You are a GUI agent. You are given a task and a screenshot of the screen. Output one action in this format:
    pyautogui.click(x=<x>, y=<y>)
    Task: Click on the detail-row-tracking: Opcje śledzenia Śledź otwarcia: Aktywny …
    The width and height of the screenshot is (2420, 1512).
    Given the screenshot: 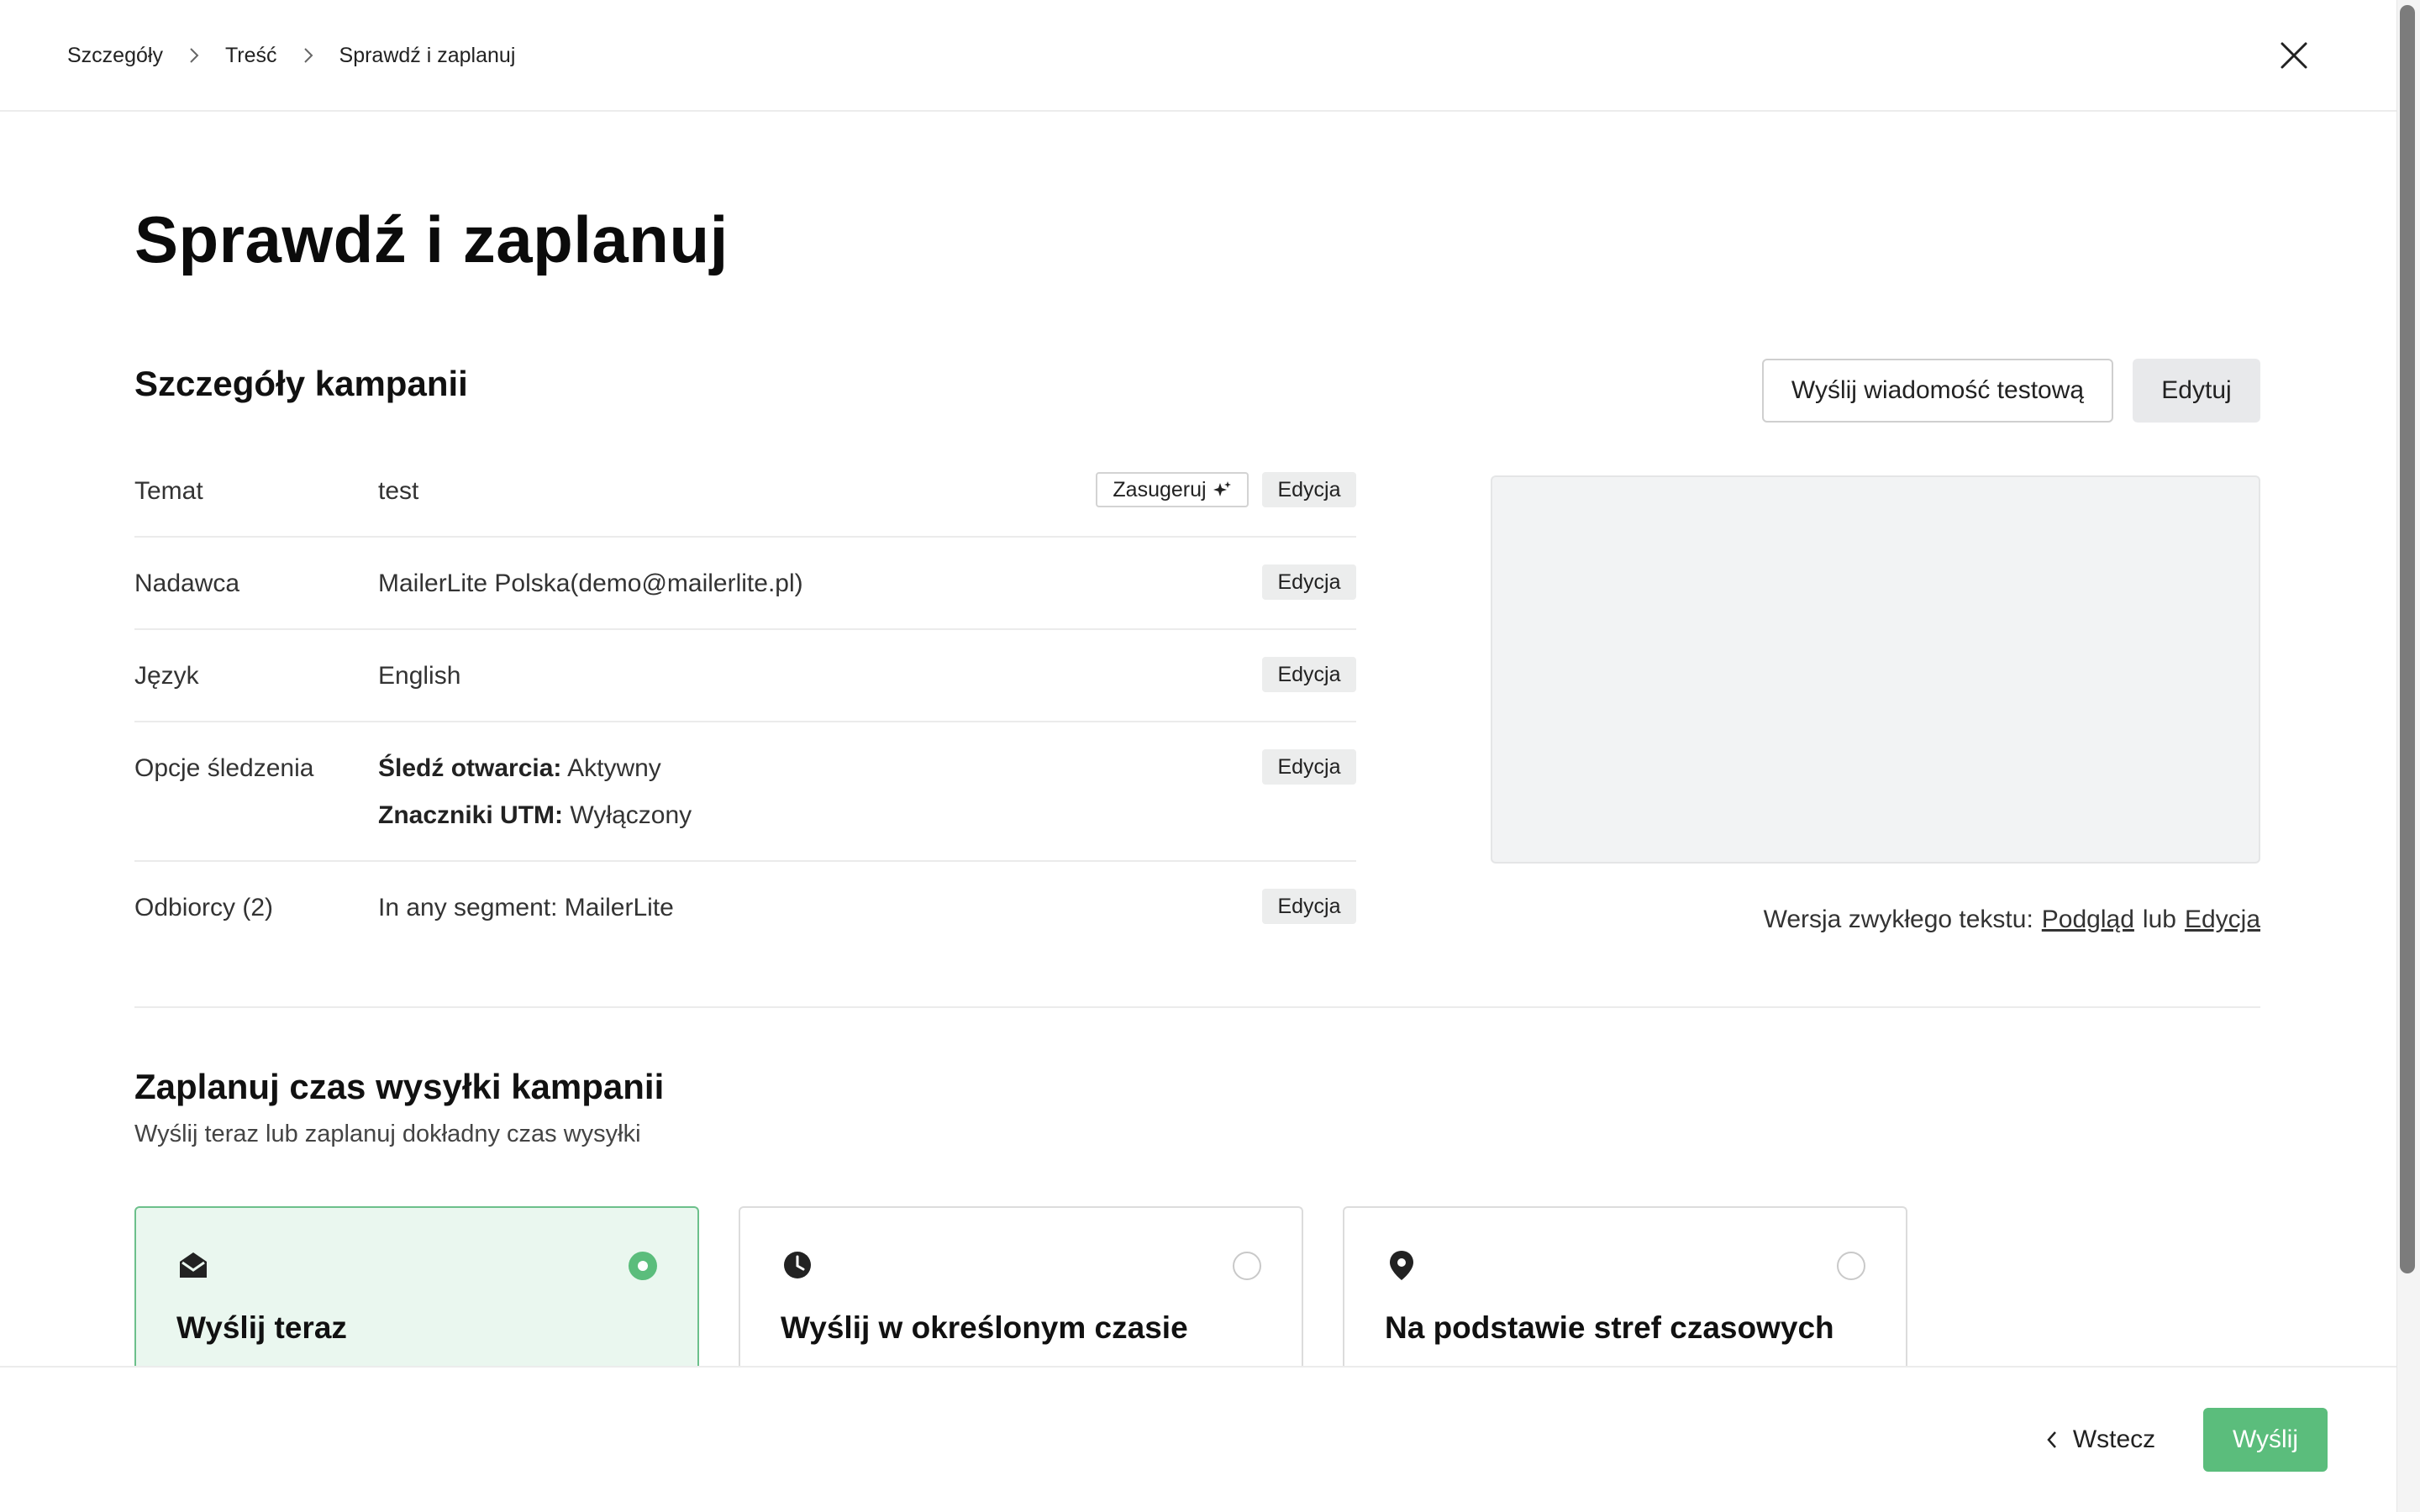 What is the action you would take?
    pyautogui.click(x=745, y=792)
    